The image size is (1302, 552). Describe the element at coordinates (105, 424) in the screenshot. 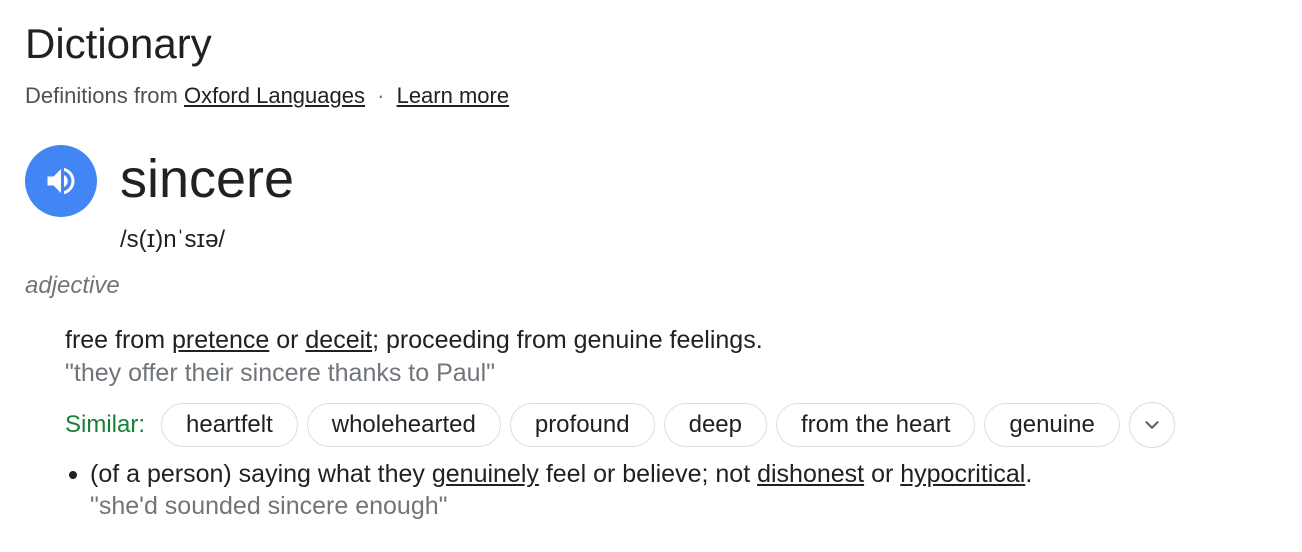

I see `similar-label: Similar:` at that location.